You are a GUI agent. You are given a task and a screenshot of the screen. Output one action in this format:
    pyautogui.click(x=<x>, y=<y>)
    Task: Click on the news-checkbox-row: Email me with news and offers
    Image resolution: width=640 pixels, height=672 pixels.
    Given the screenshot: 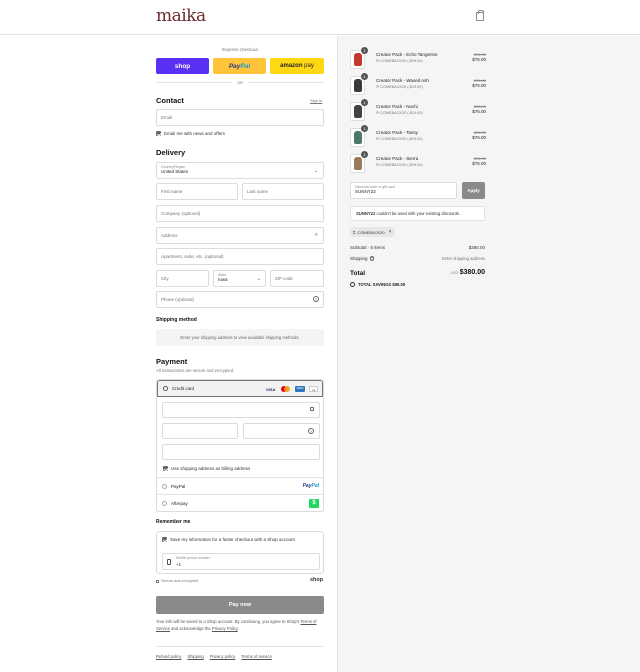 What is the action you would take?
    pyautogui.click(x=190, y=133)
    